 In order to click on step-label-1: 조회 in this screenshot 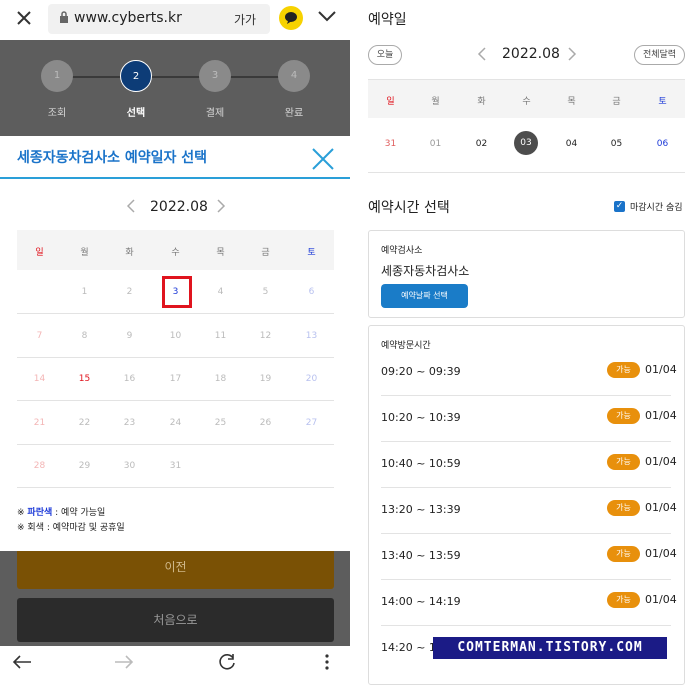, I will do `click(57, 113)`.